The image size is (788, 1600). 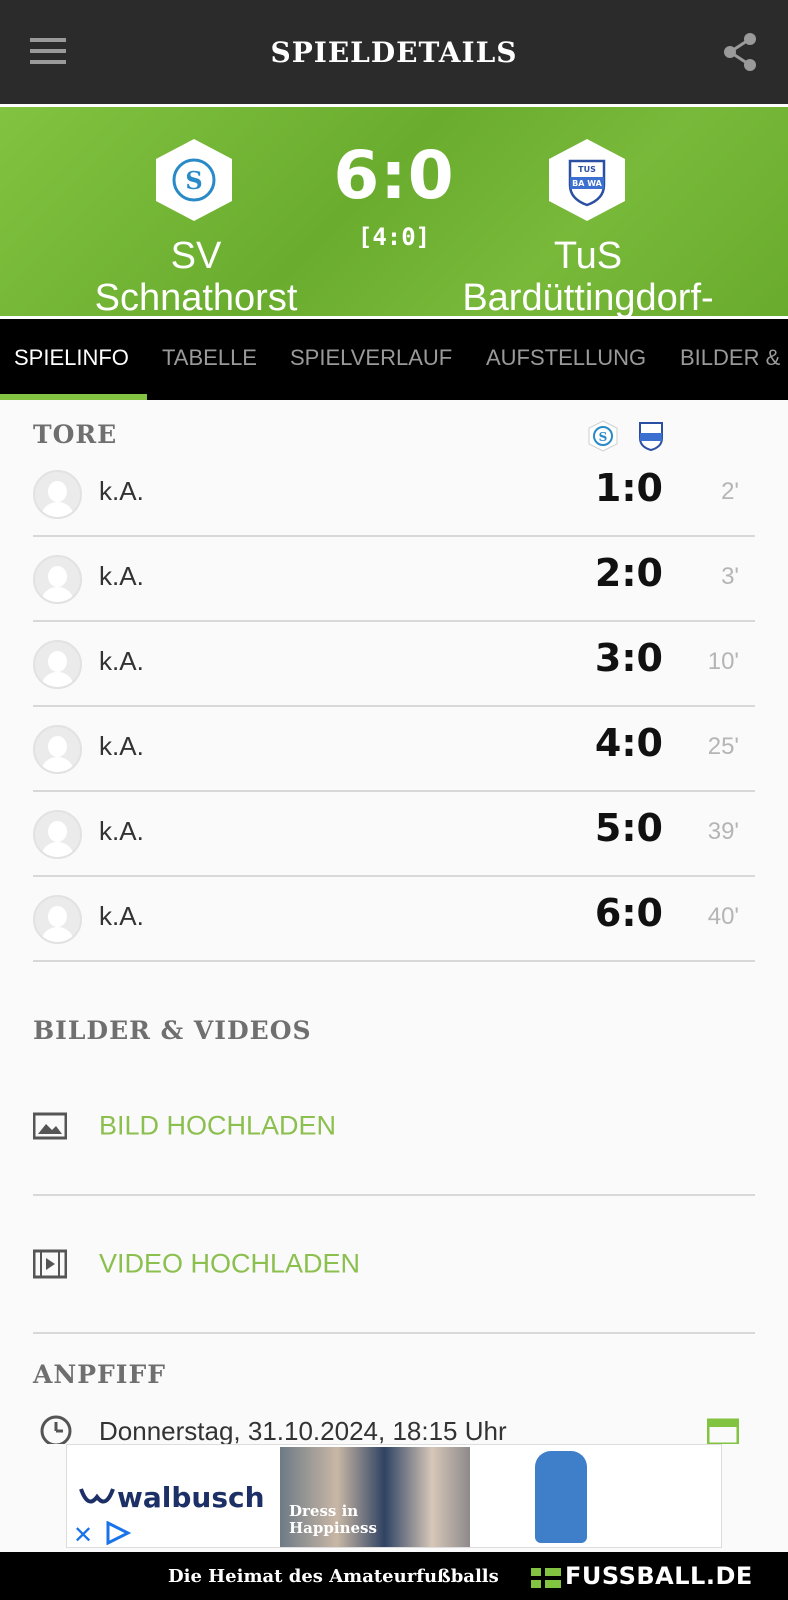 What do you see at coordinates (587, 183) in the screenshot?
I see `svg-text: BA WA` at bounding box center [587, 183].